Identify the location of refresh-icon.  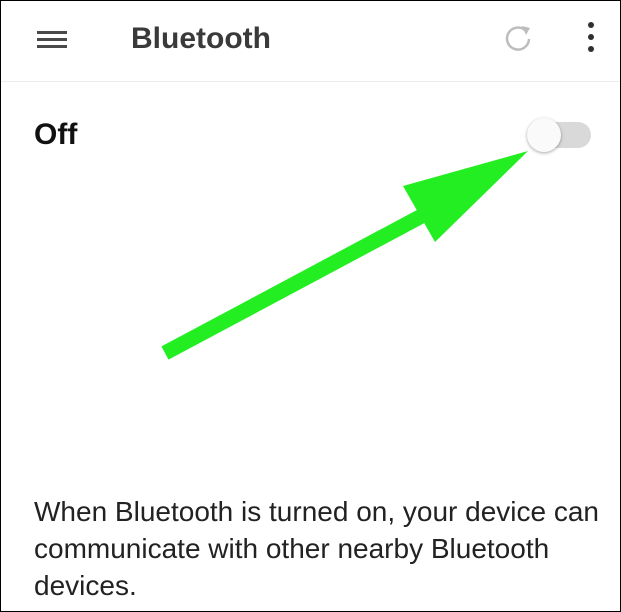
(519, 39).